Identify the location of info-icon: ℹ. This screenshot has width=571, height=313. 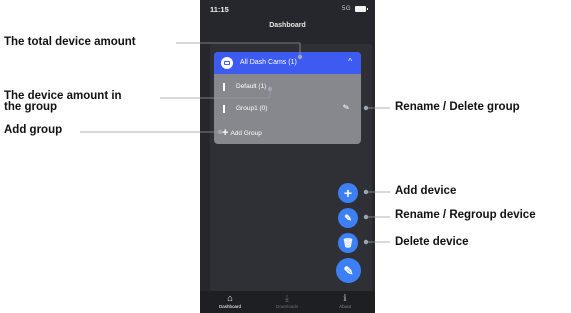
(345, 298).